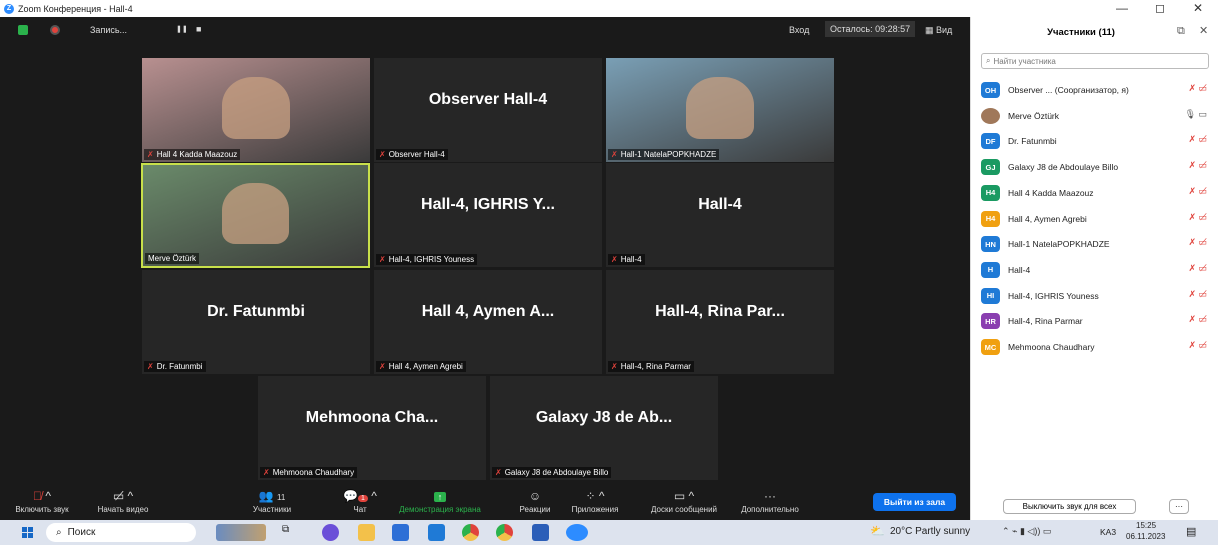  What do you see at coordinates (595, 501) in the screenshot?
I see `apps-button: ⁘ ^ Приложения` at bounding box center [595, 501].